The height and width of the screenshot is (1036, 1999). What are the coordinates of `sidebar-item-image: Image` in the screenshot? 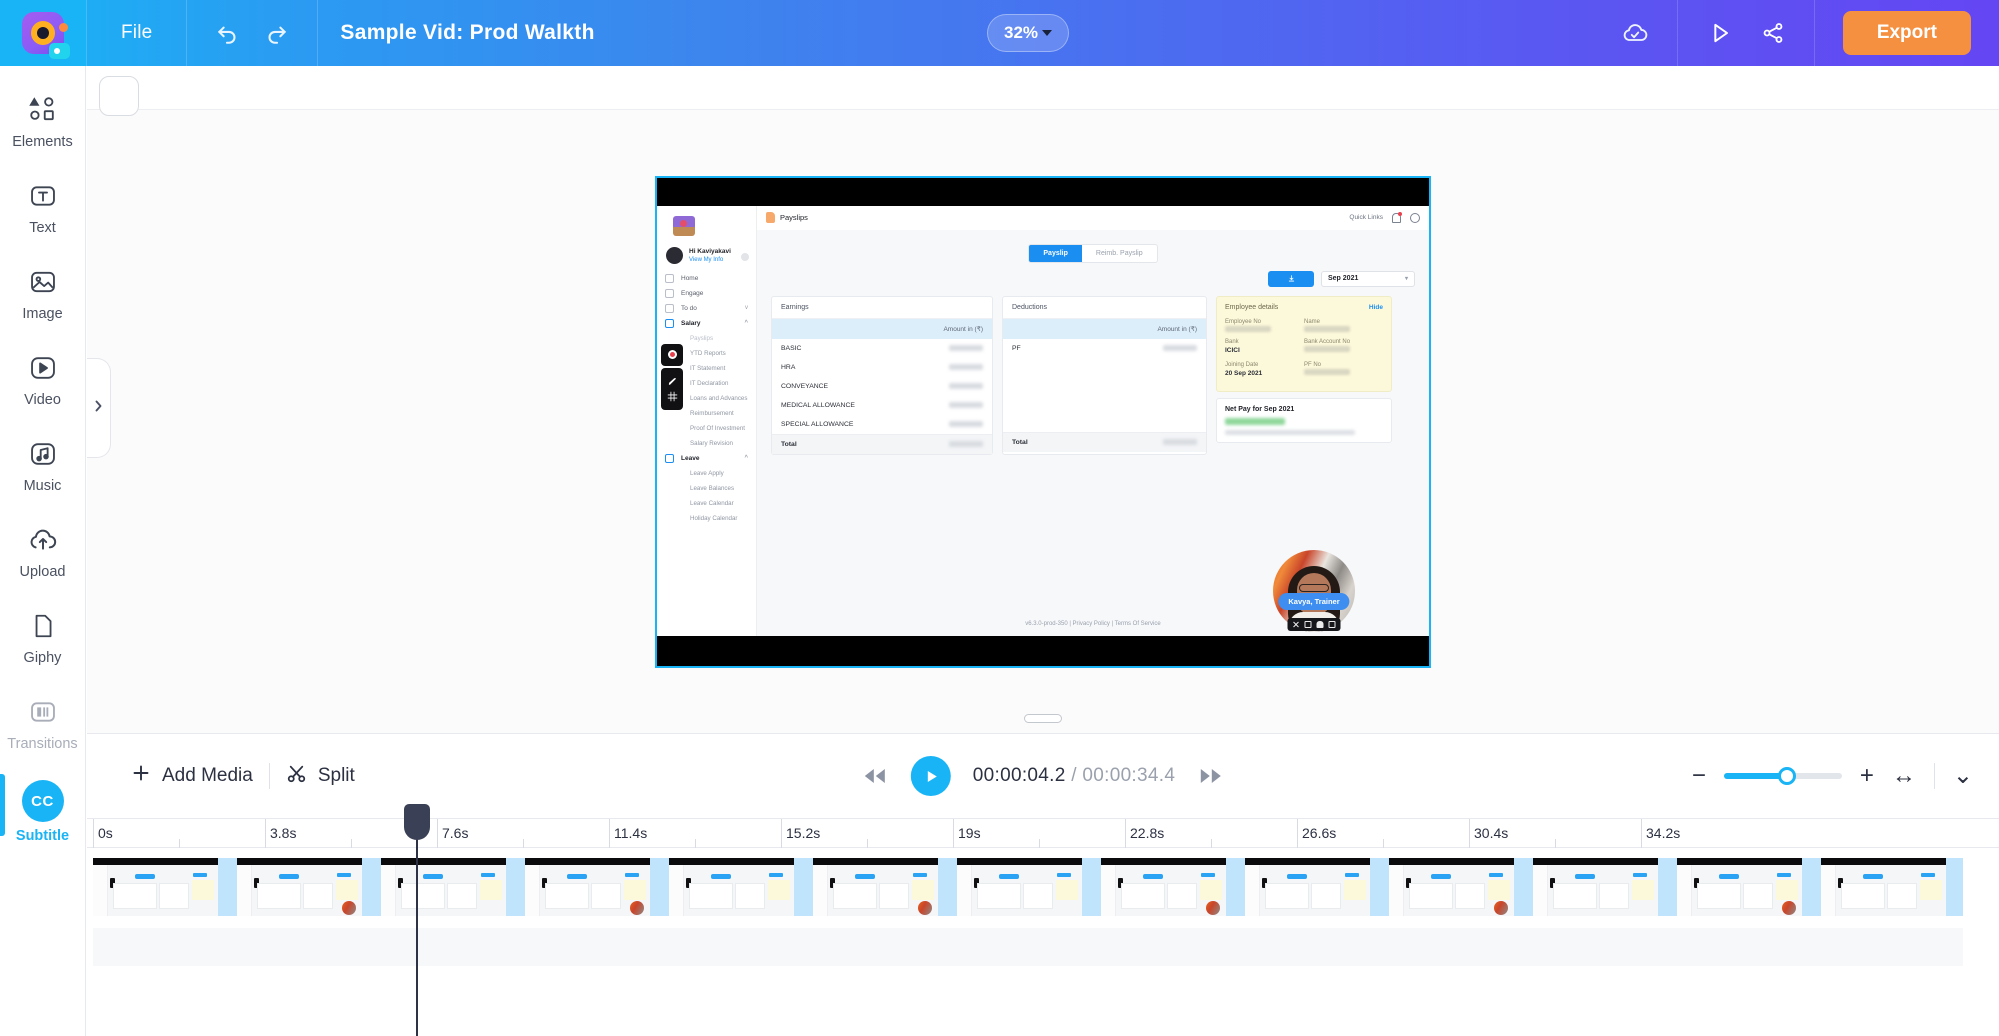 It's located at (43, 293).